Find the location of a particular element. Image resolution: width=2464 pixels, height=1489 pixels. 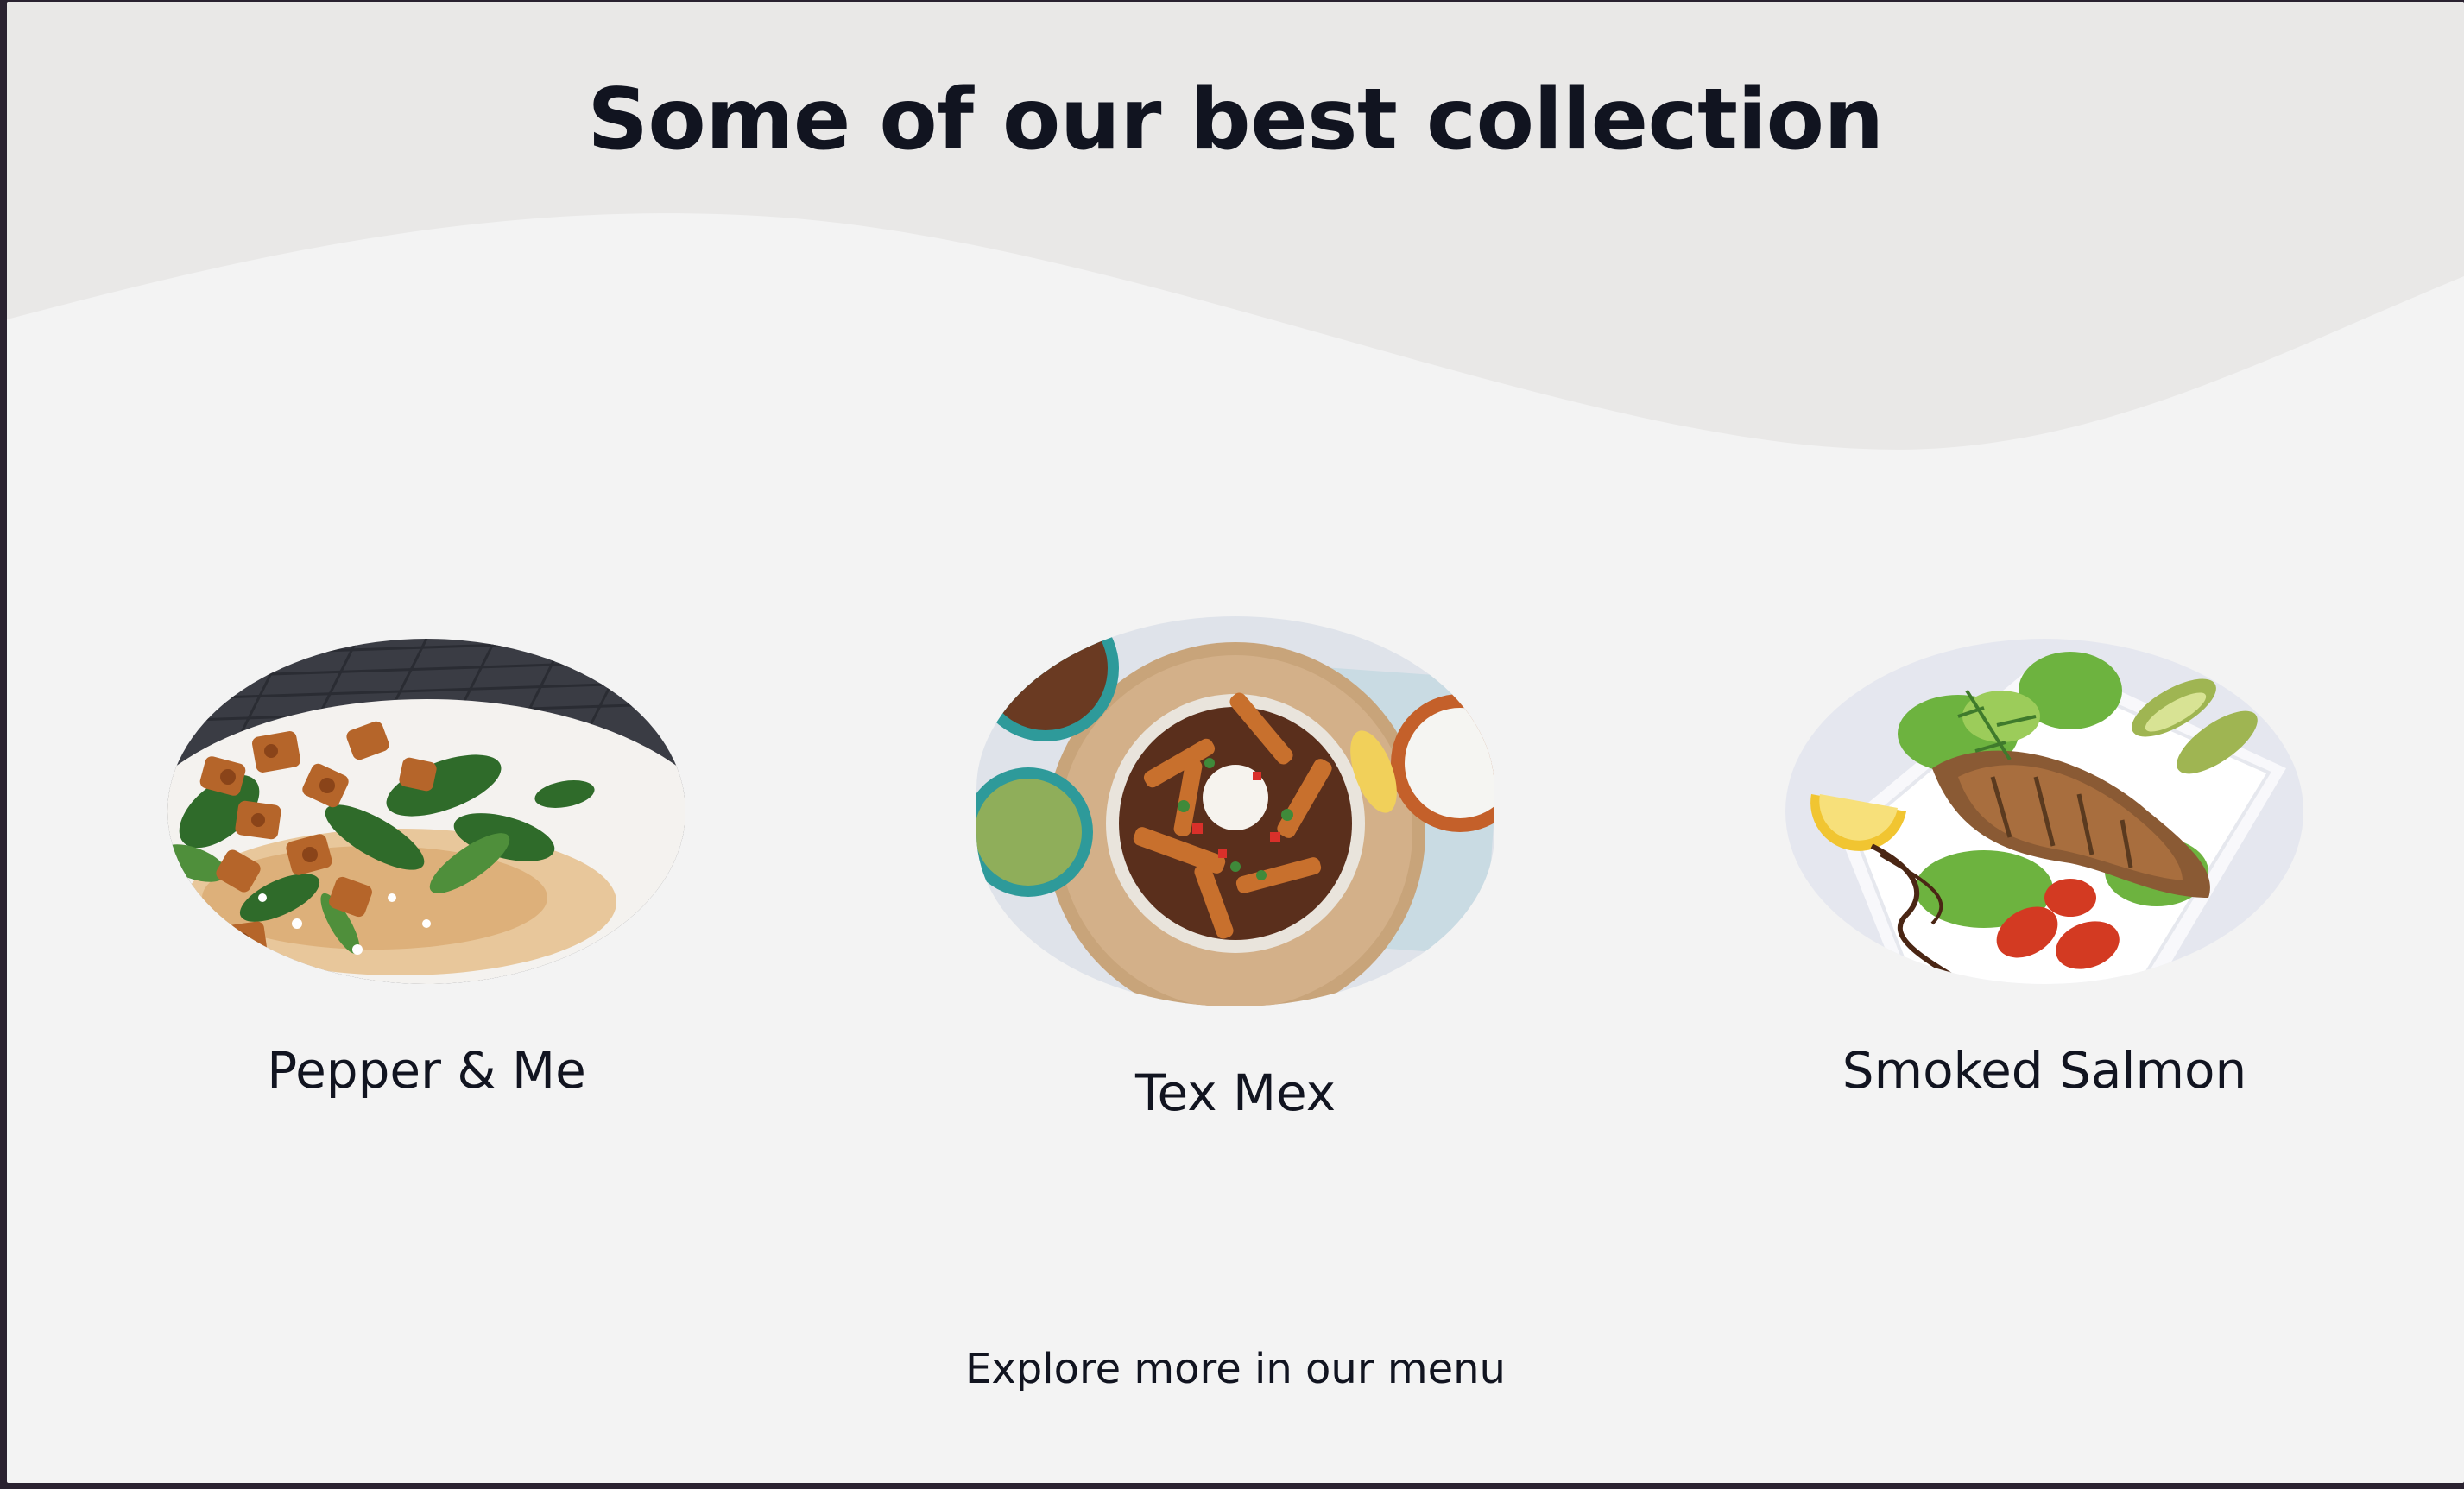

chicken-salad-photo-icon is located at coordinates (426, 811).